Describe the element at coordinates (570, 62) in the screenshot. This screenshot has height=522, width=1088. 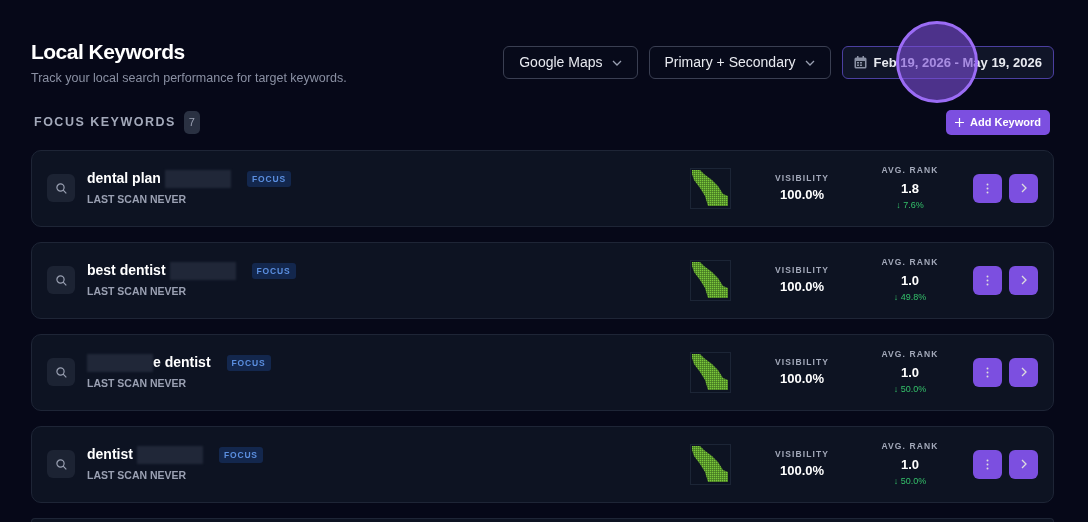
I see `filter-dropdown: Google Maps` at that location.